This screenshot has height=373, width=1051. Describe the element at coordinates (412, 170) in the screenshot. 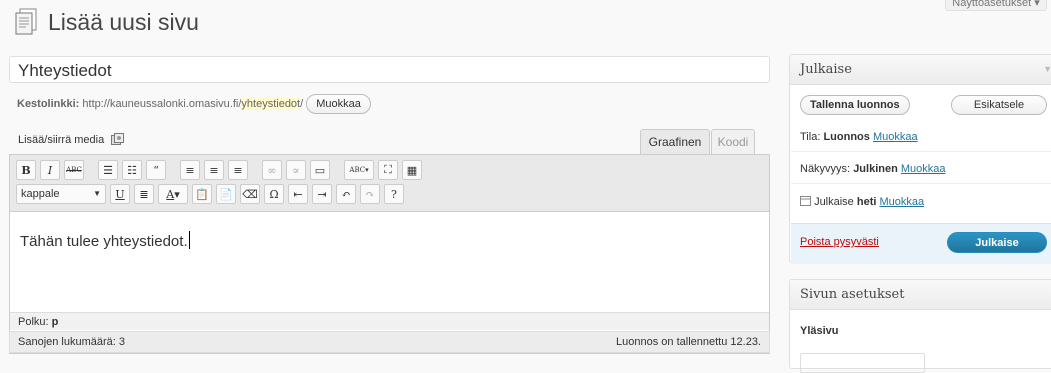

I see `kitchen-sink-icon: ▦` at that location.